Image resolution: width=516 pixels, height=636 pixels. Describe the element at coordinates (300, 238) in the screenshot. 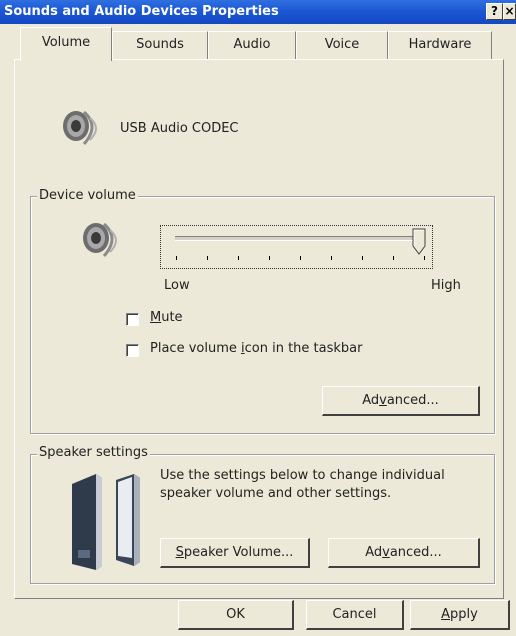

I see `volume-slider` at that location.